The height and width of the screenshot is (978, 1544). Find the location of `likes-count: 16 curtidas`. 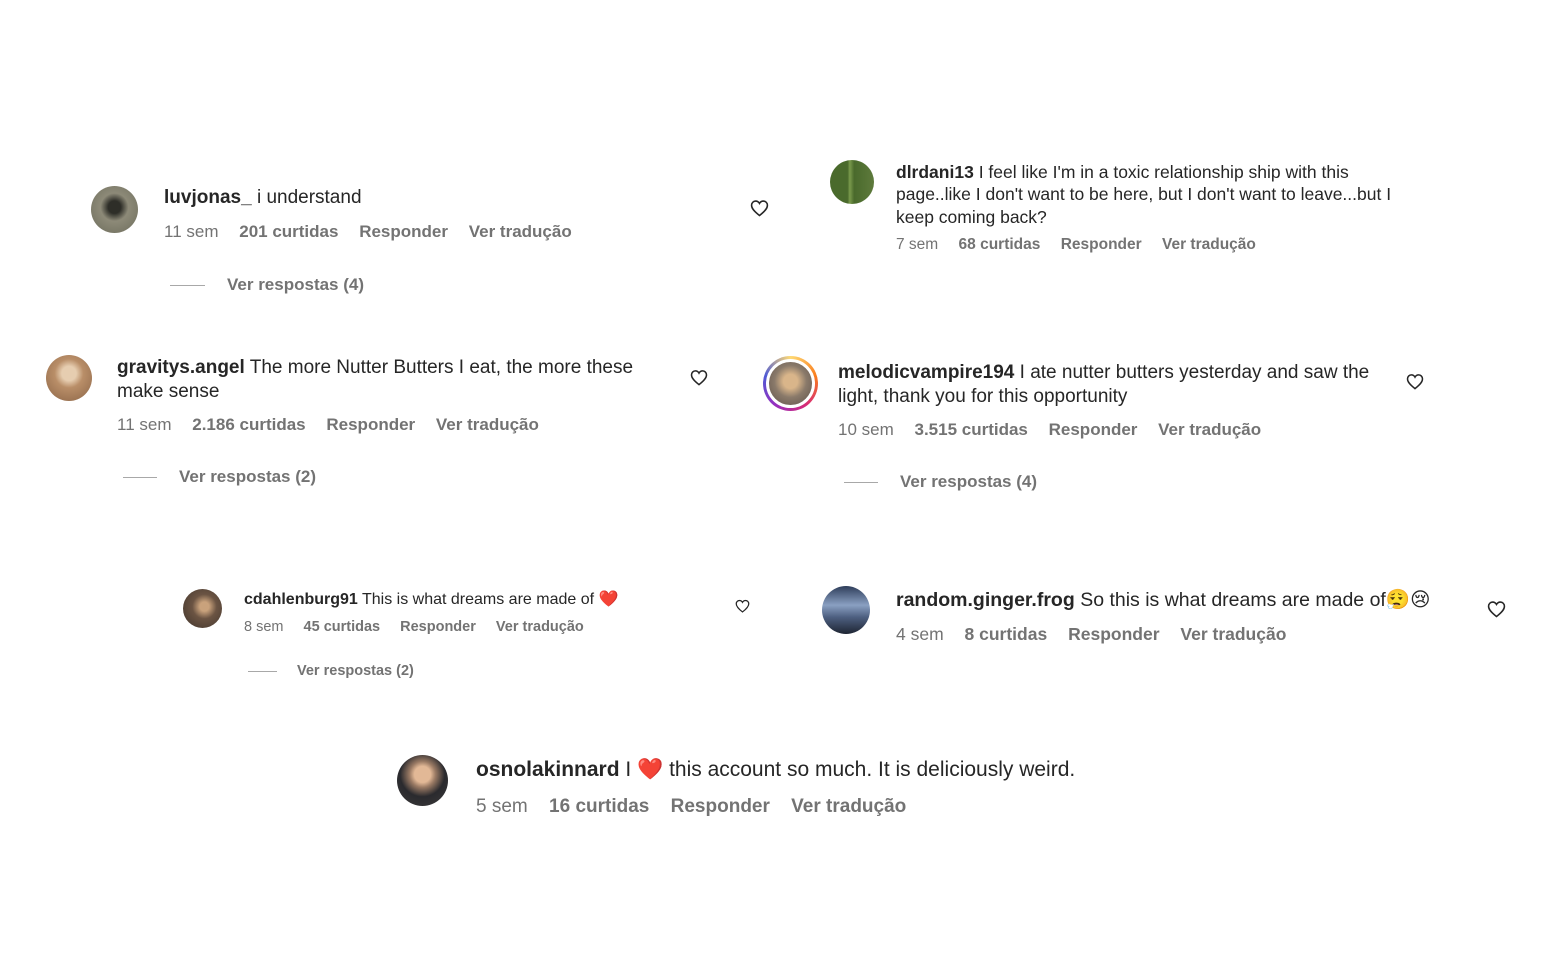

likes-count: 16 curtidas is located at coordinates (599, 806).